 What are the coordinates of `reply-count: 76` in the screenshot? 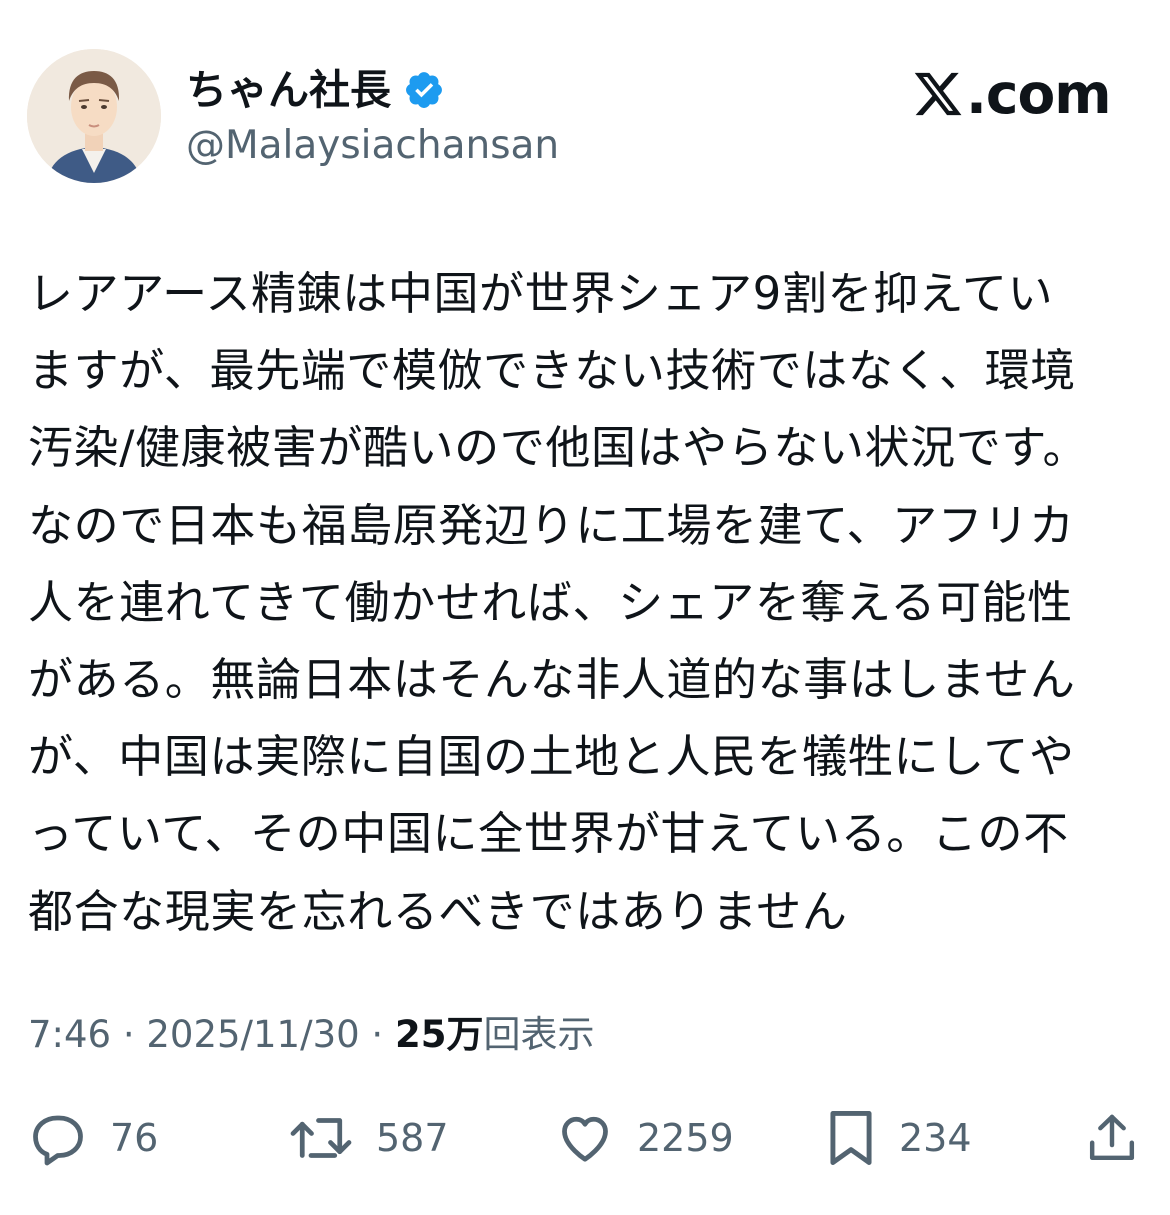 It's located at (134, 1138).